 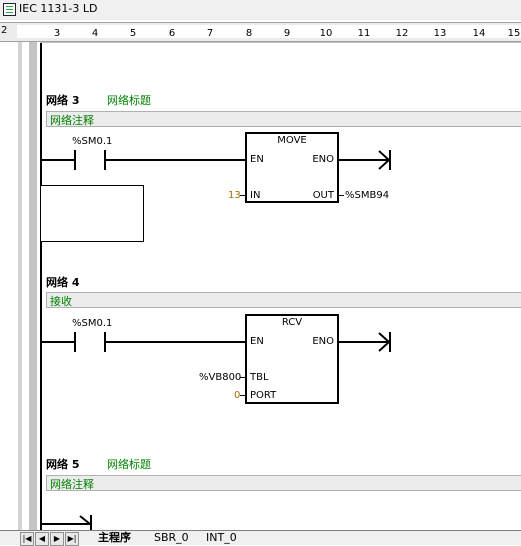 I want to click on empty-instruction-box, so click(x=92, y=213).